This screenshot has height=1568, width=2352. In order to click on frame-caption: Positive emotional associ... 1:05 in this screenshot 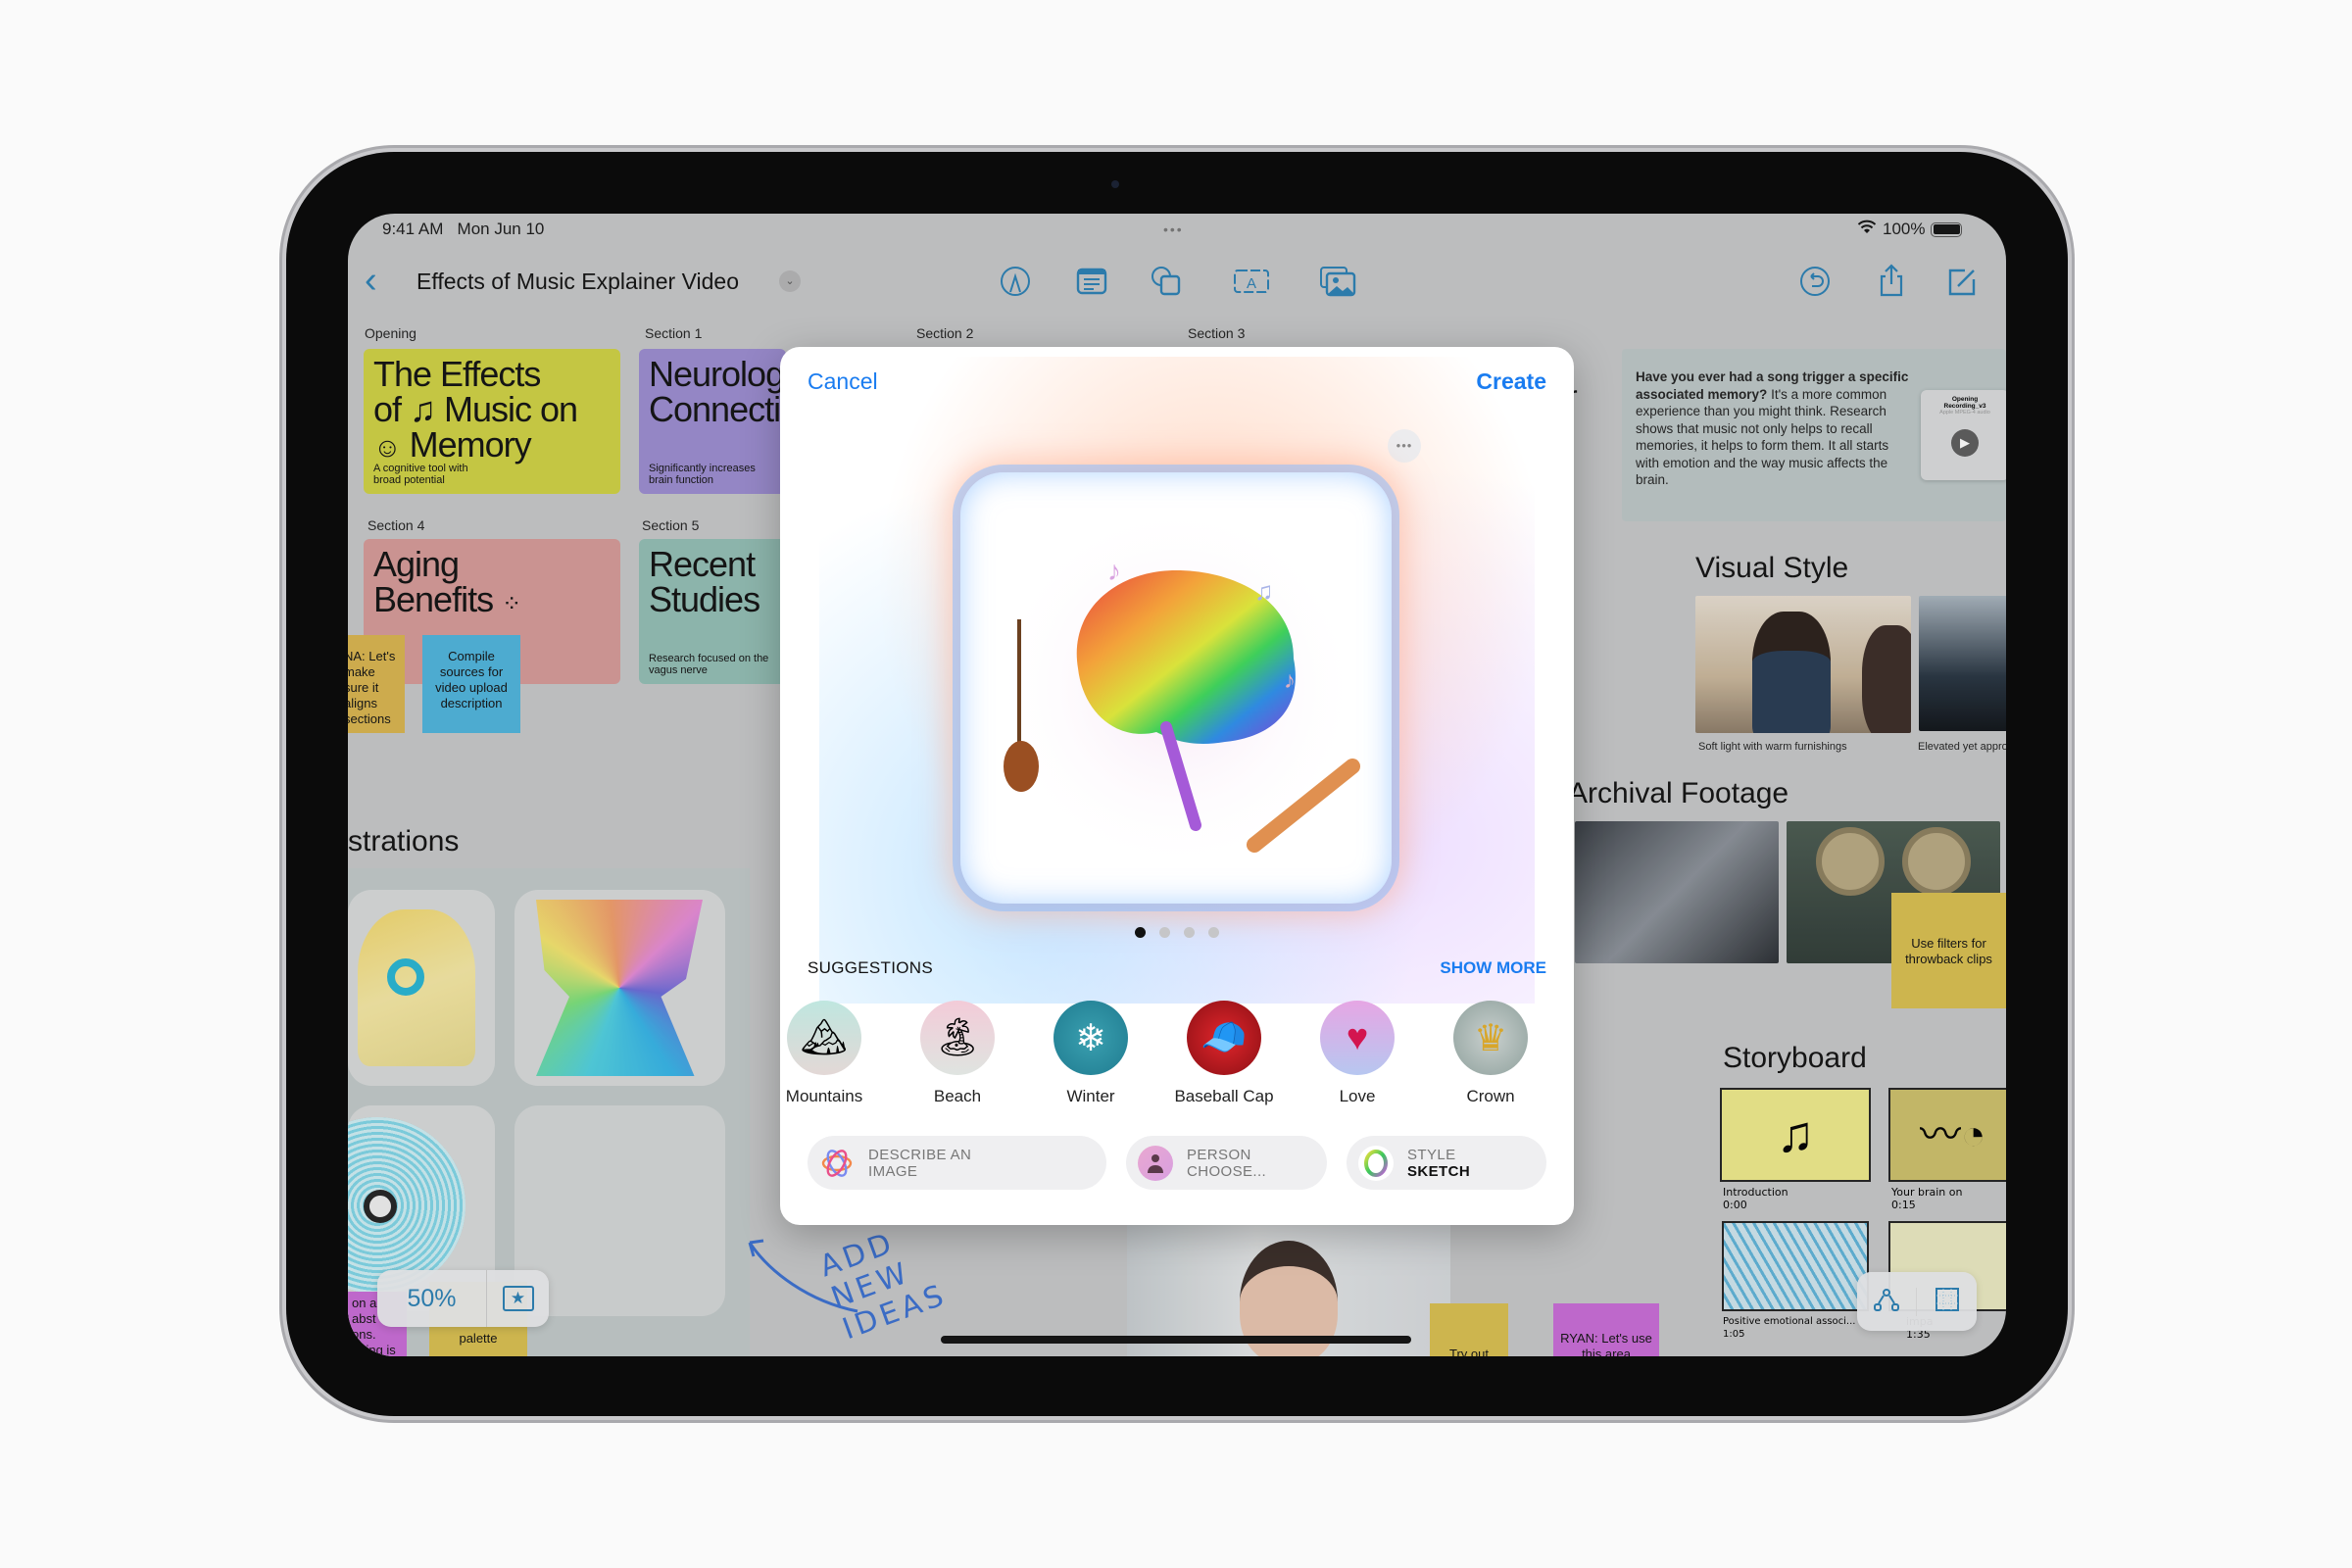, I will do `click(1789, 1328)`.